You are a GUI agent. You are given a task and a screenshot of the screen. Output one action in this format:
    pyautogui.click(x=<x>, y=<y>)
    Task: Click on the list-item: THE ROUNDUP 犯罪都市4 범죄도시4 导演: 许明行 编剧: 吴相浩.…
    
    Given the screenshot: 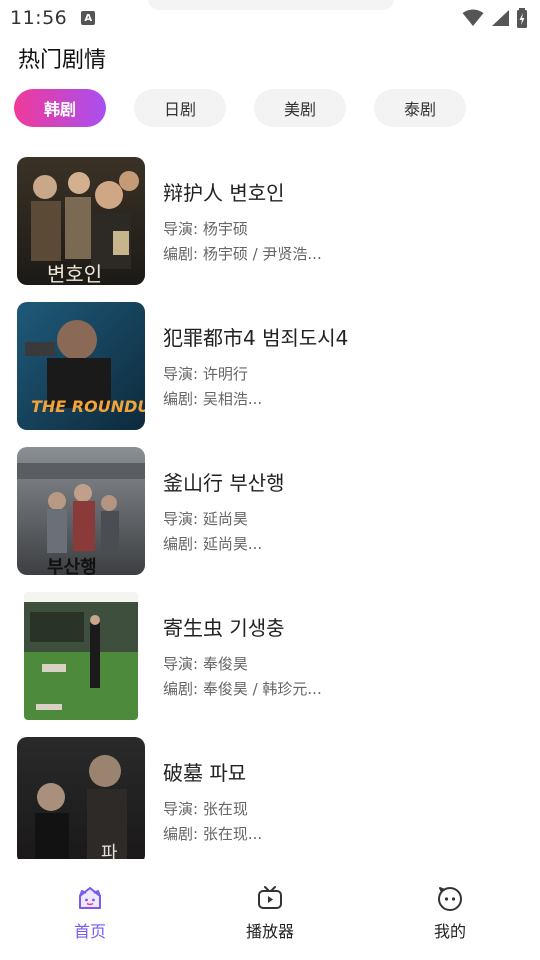 What is the action you would take?
    pyautogui.click(x=272, y=366)
    